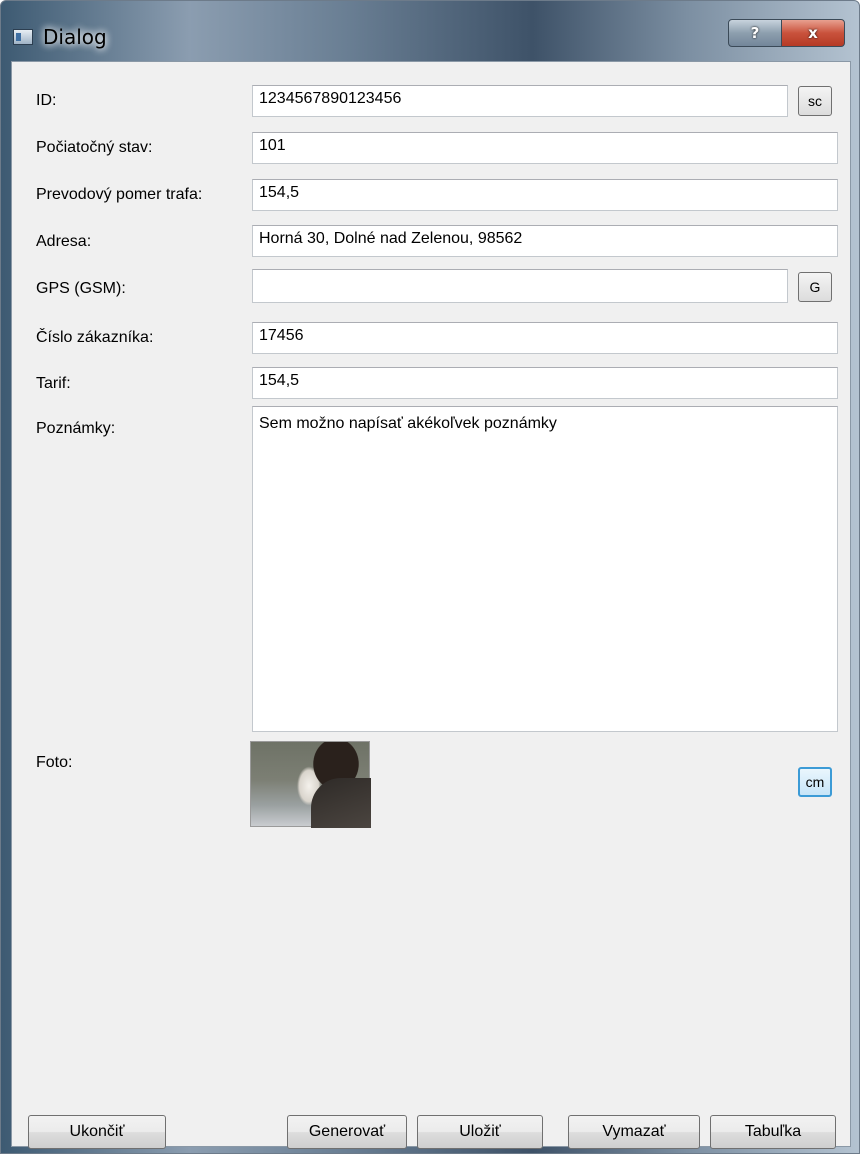 This screenshot has width=862, height=1156. Describe the element at coordinates (46, 100) in the screenshot. I see `id-label: ID:` at that location.